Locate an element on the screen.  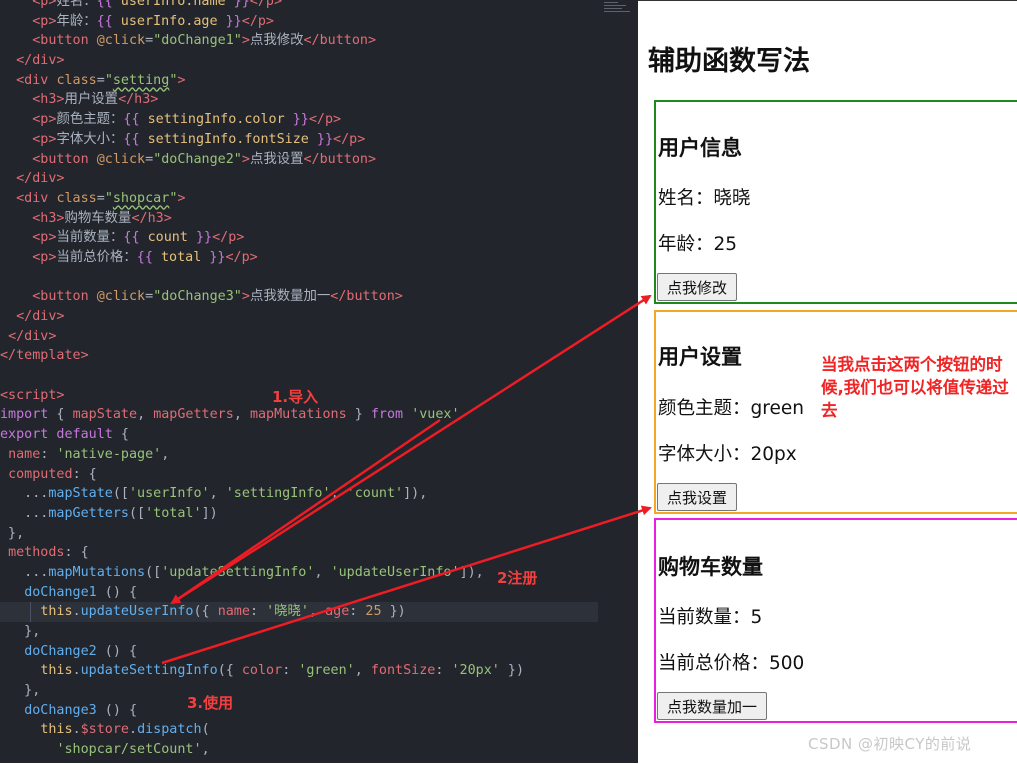
code-token: ([ is located at coordinates (120, 494).